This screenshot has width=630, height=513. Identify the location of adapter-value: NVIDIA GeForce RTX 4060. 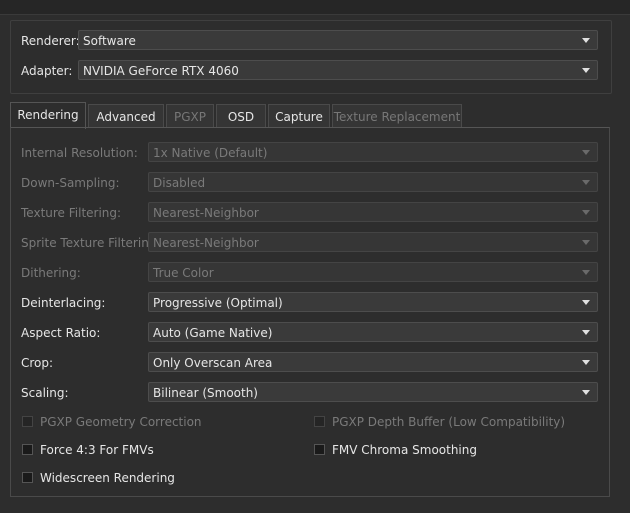
(161, 71).